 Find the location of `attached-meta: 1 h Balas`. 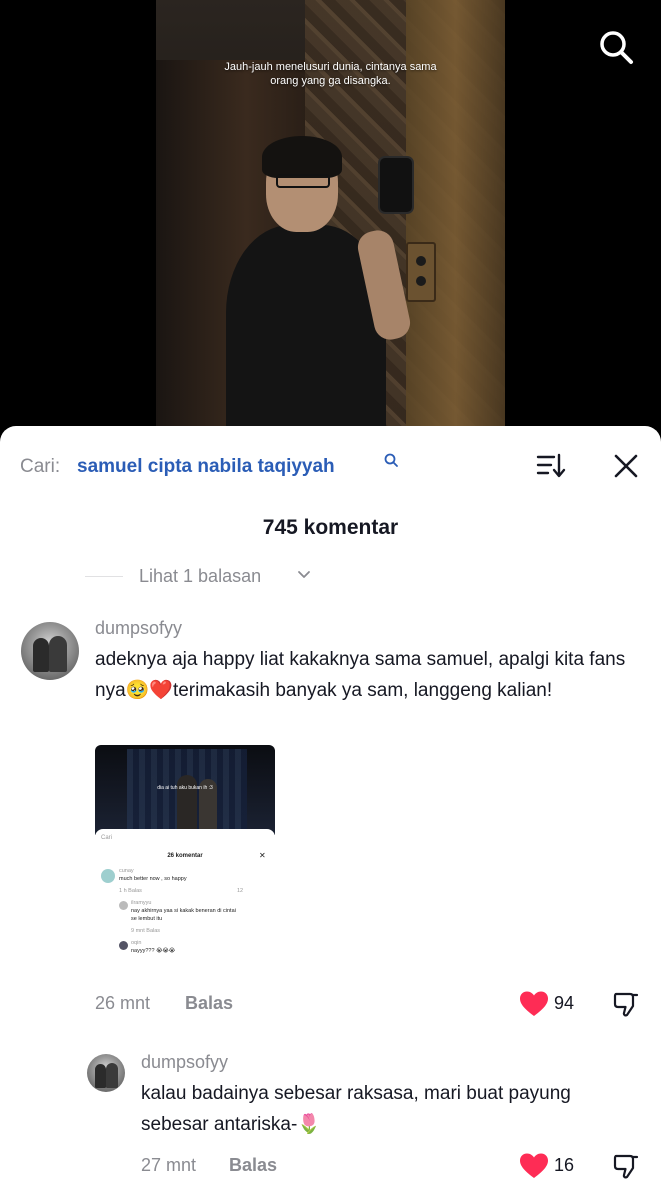

attached-meta: 1 h Balas is located at coordinates (130, 891).